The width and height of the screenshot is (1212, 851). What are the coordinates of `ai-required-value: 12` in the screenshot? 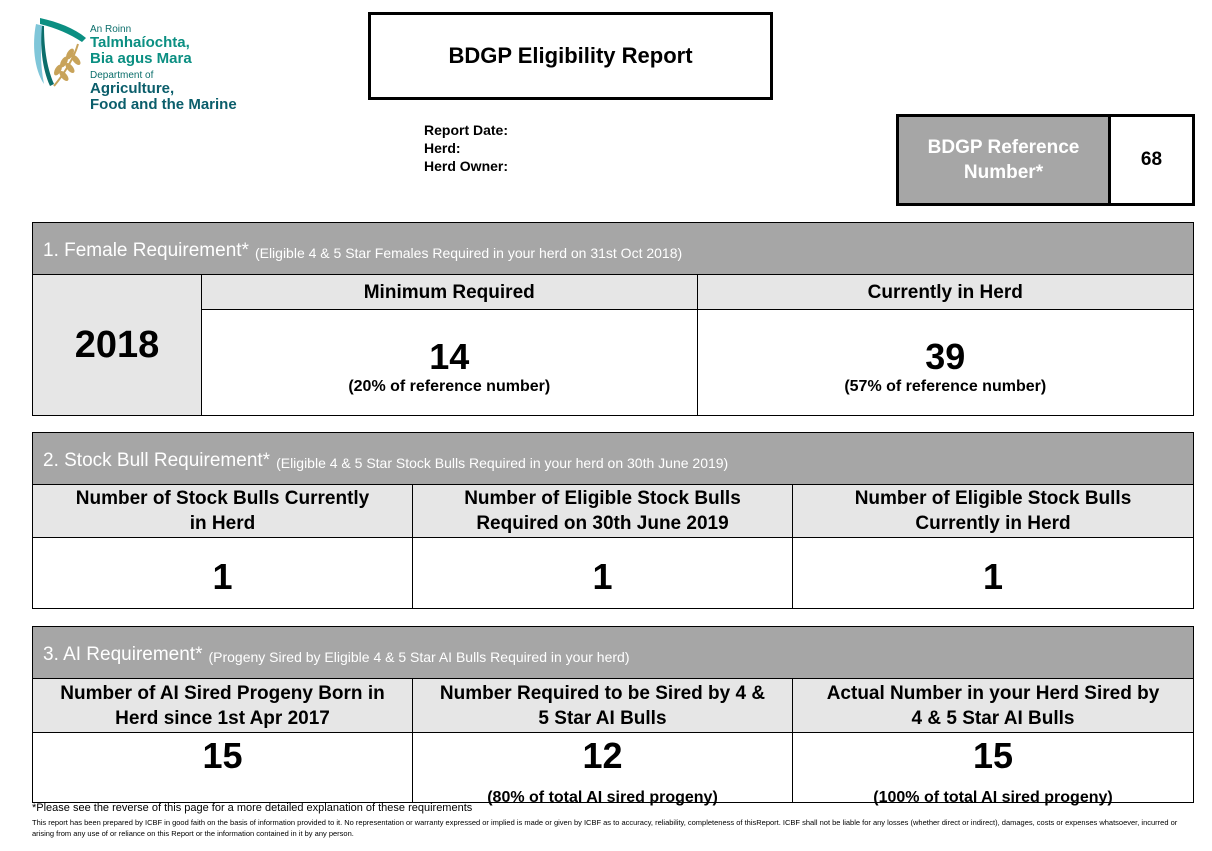 It's located at (602, 755).